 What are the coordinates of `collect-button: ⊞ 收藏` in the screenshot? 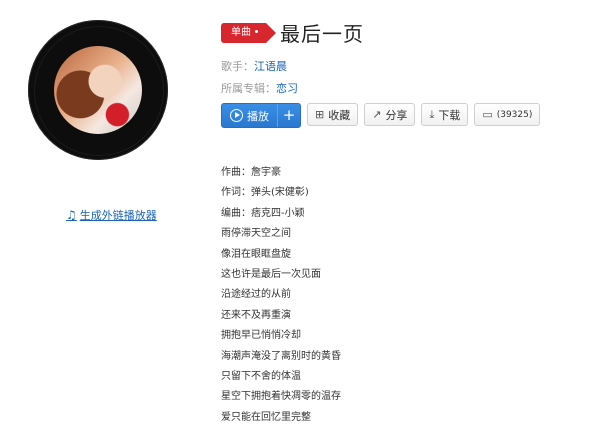 It's located at (333, 114).